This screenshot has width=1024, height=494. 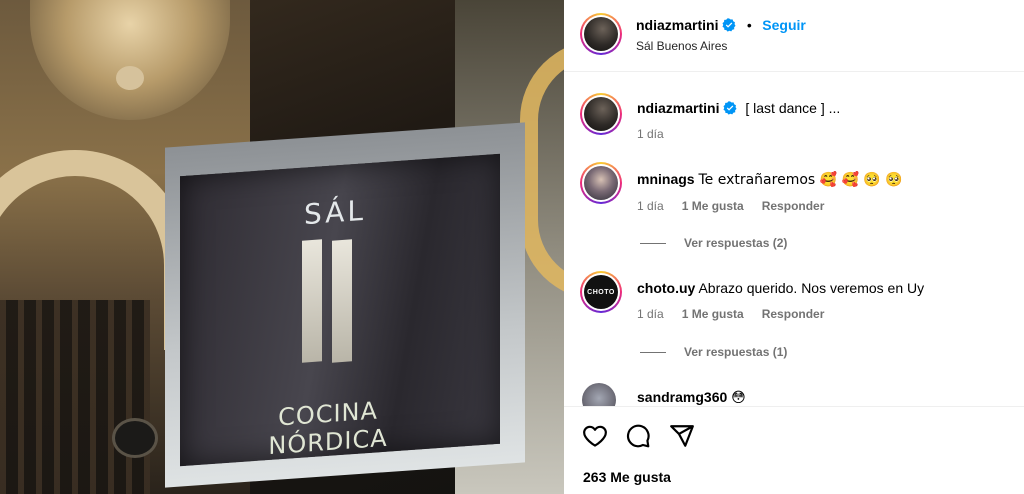 I want to click on view-replies-button: Ver respuestas (1), so click(x=713, y=352).